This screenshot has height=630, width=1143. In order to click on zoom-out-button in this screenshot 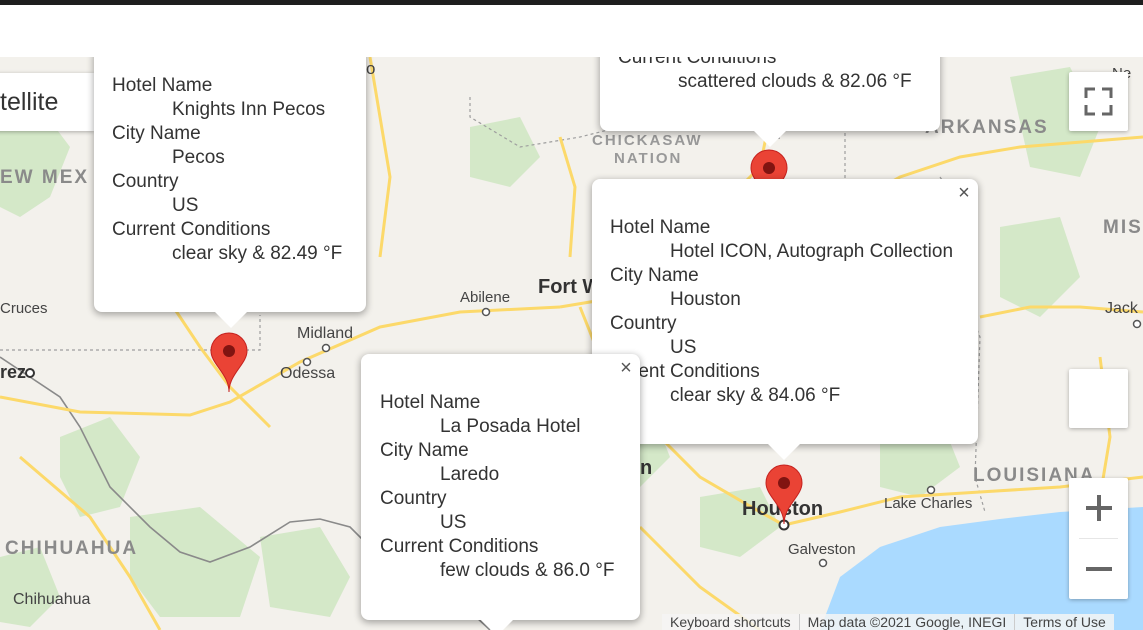, I will do `click(1098, 569)`.